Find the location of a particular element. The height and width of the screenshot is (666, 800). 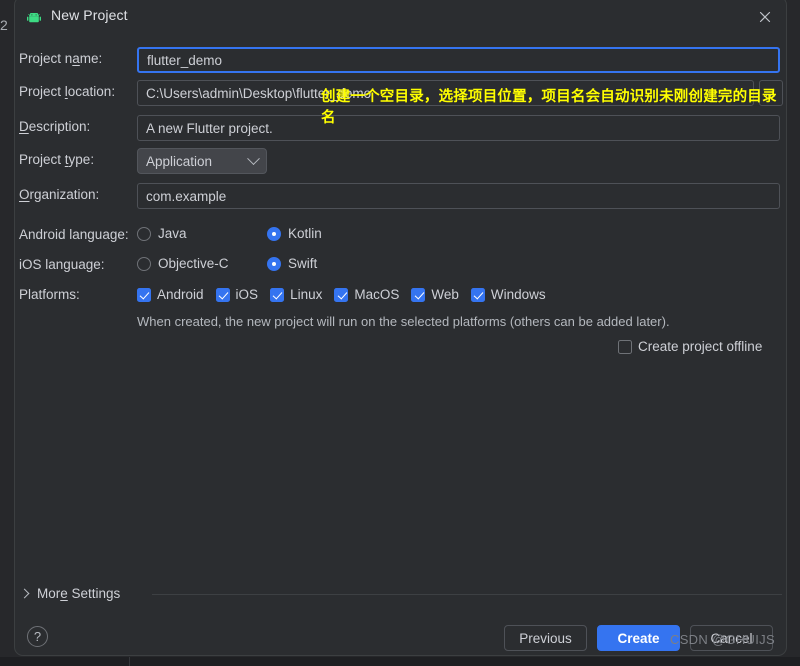

project-type-row: Project type: Application is located at coordinates (400, 161).